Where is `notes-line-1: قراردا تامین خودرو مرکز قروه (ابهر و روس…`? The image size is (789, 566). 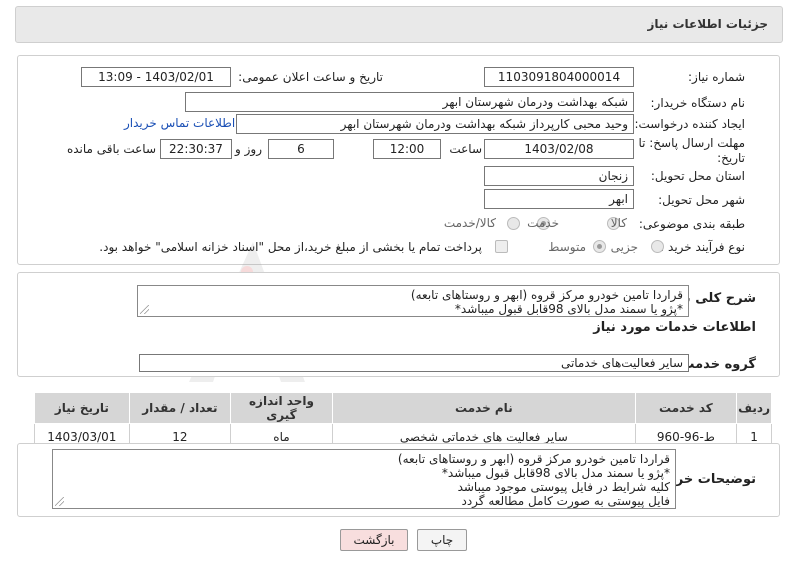
notes-line-1: قراردا تامین خودرو مرکز قروه (ابهر و روس… is located at coordinates (533, 459).